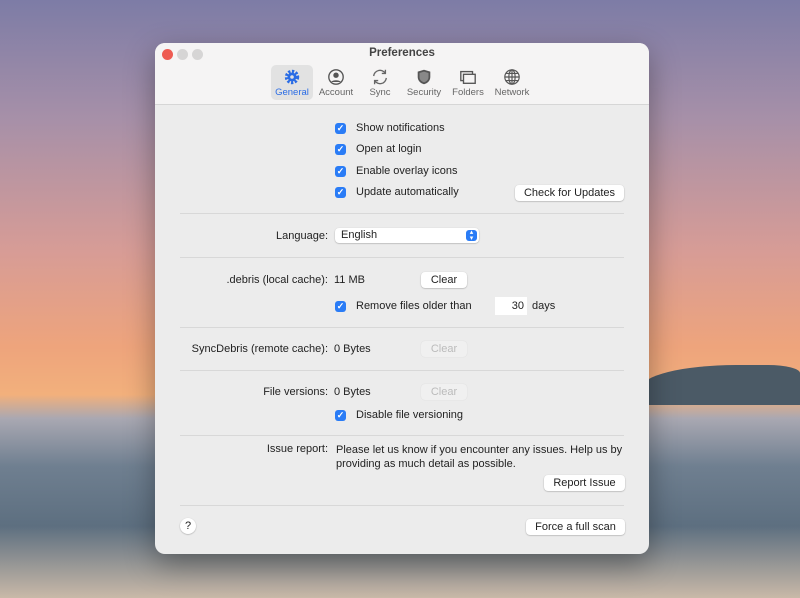 This screenshot has height=598, width=800. I want to click on language-select: English ▴ ▾, so click(407, 235).